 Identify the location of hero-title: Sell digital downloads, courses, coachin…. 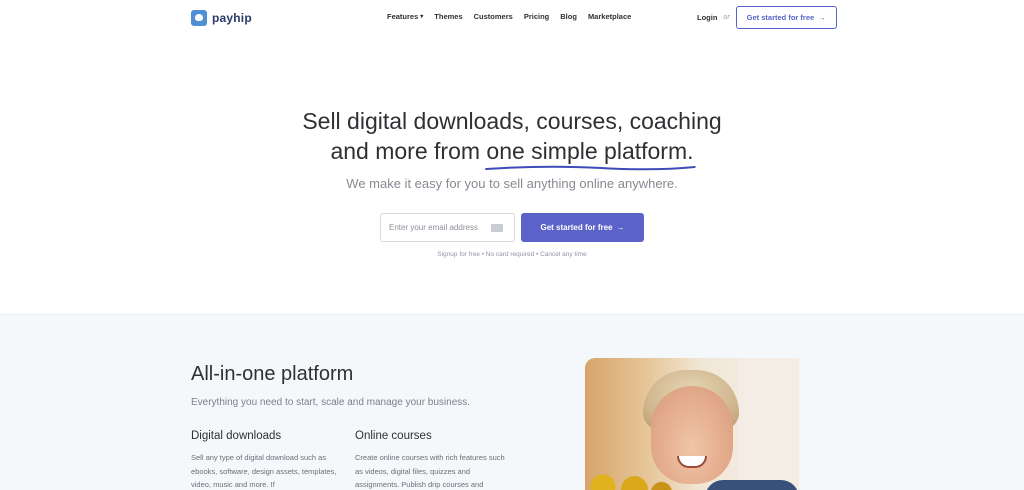
(512, 138).